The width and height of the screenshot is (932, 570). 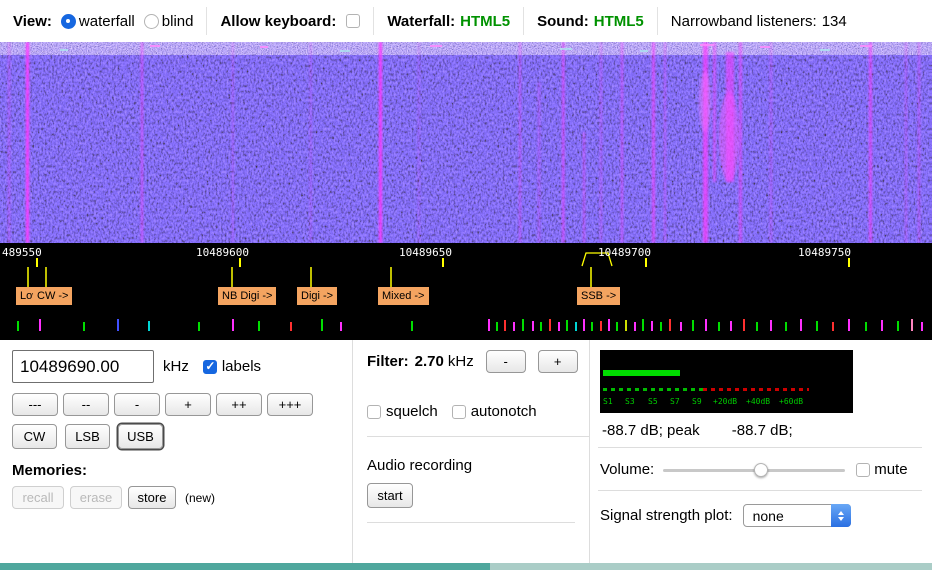 I want to click on view-cell: View: waterfall blind, so click(x=103, y=21).